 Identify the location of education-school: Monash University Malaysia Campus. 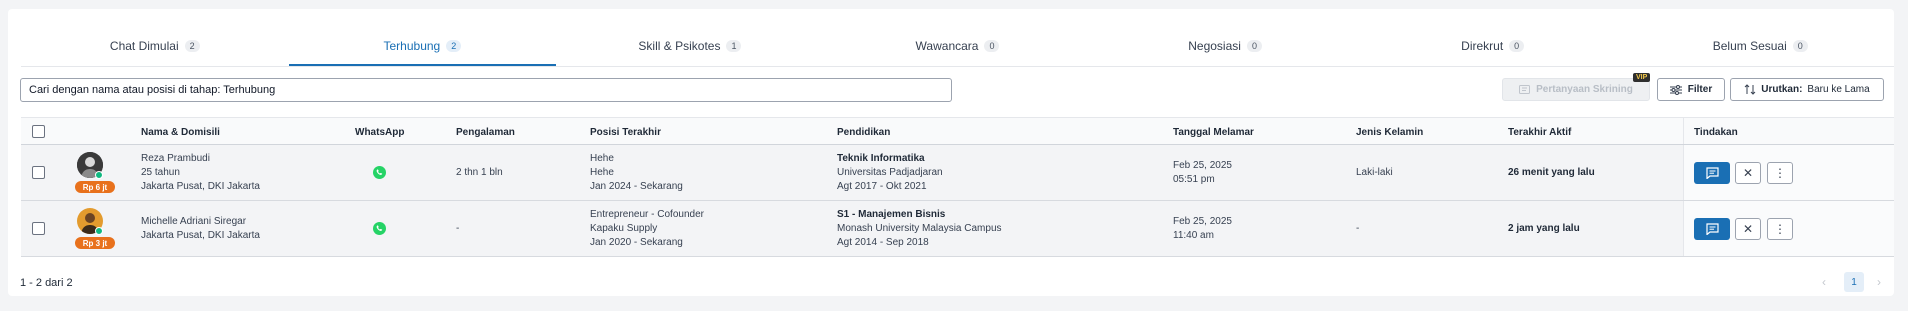
(919, 228).